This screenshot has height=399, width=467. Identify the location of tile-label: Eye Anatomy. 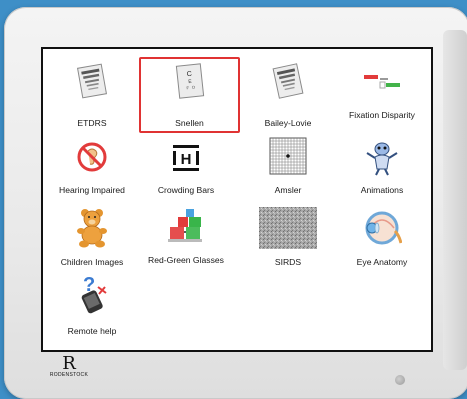
(382, 262).